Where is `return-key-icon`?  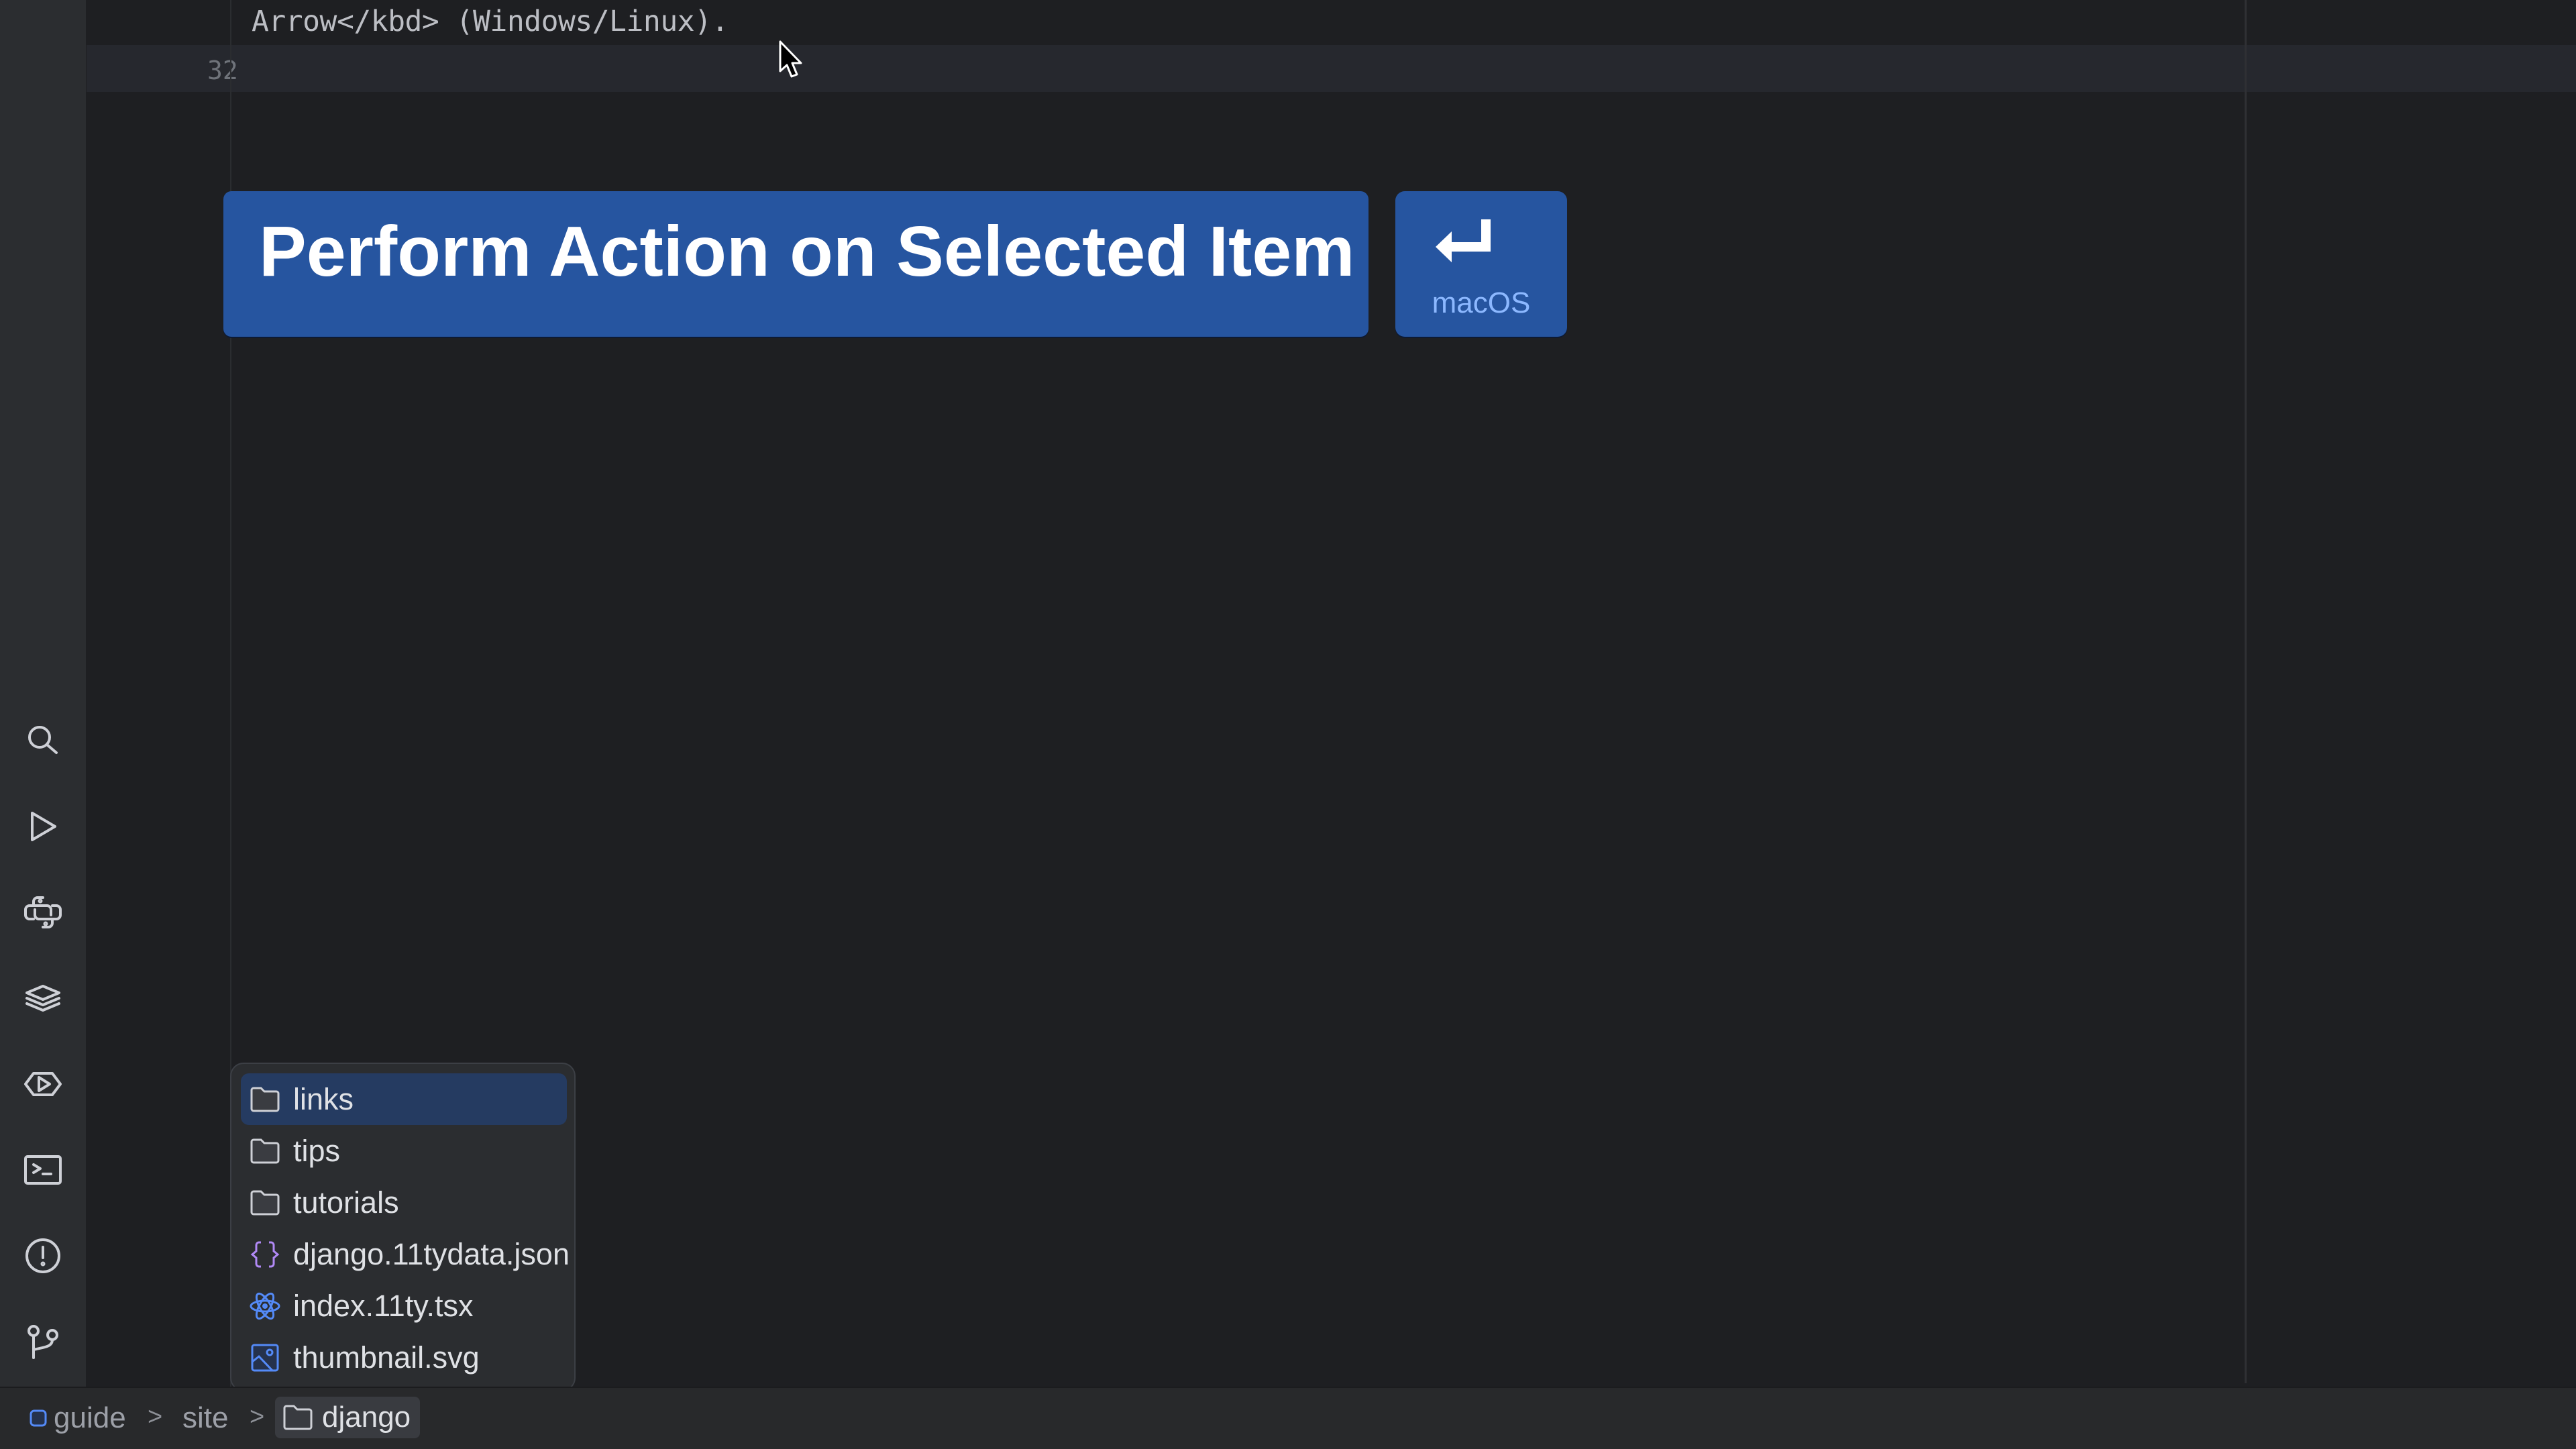
return-key-icon is located at coordinates (1463, 240).